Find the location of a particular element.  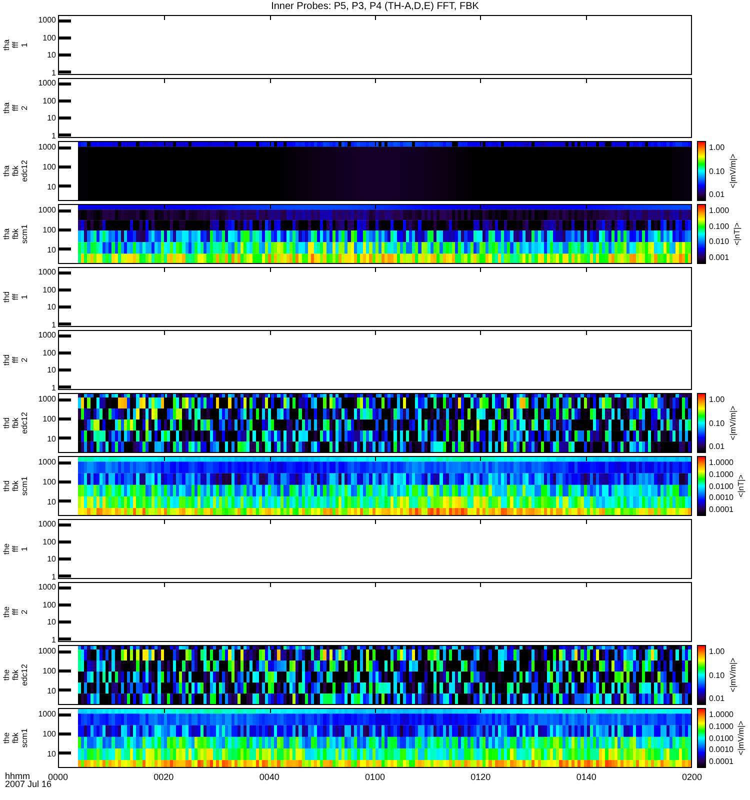

color-scale-label: 0.010 is located at coordinates (719, 241).